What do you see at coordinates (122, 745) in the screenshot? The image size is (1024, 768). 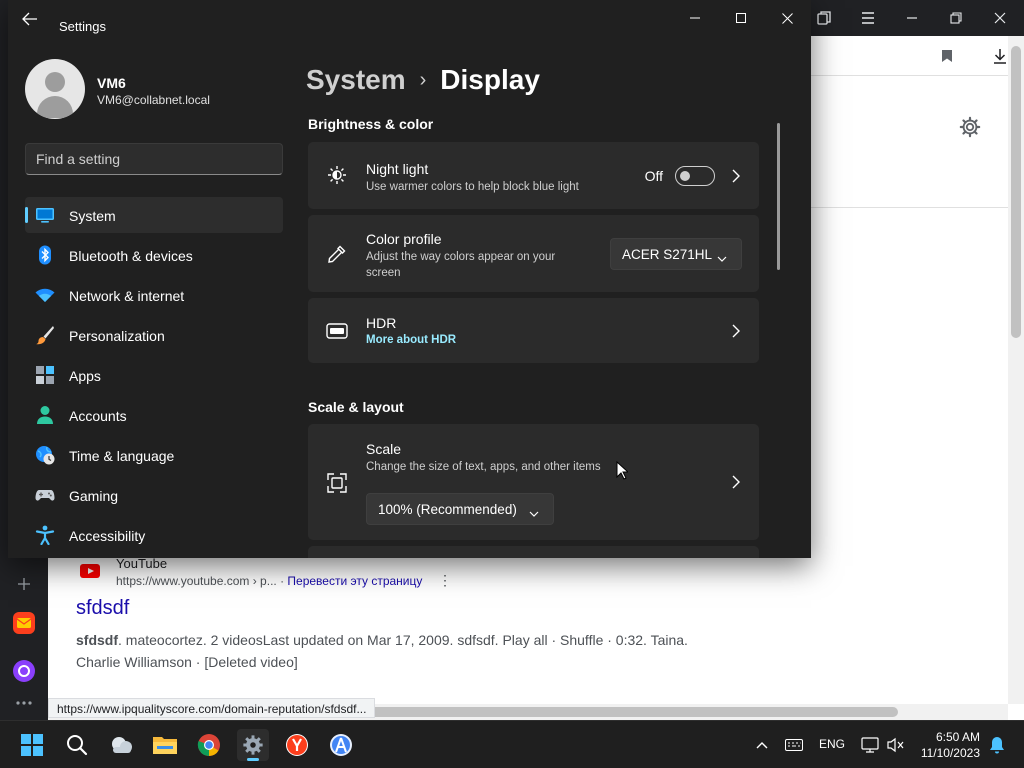 I see `weather-icon` at bounding box center [122, 745].